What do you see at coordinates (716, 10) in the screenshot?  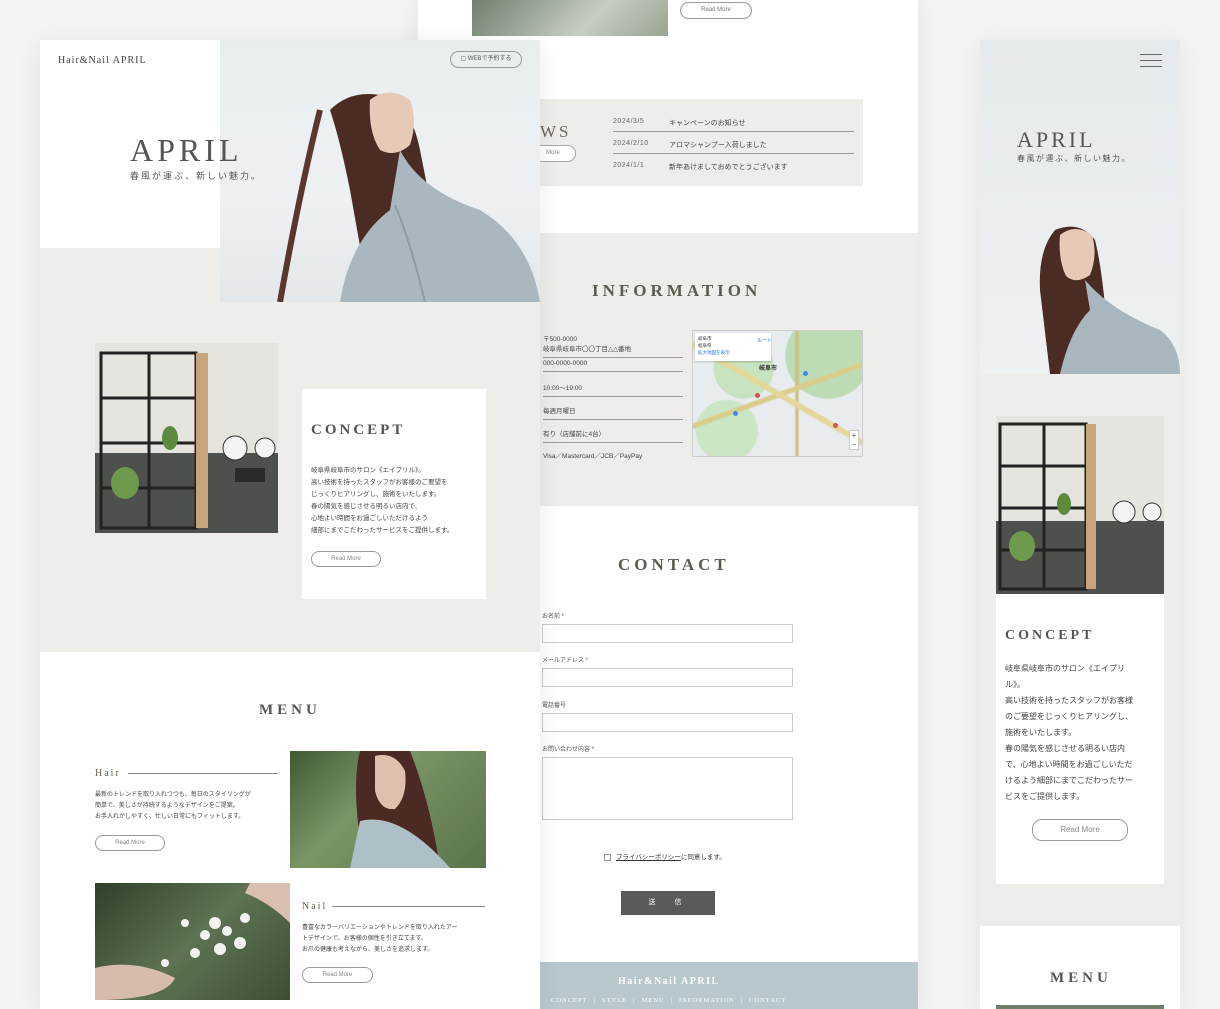 I see `style-read-more-button: Read More` at bounding box center [716, 10].